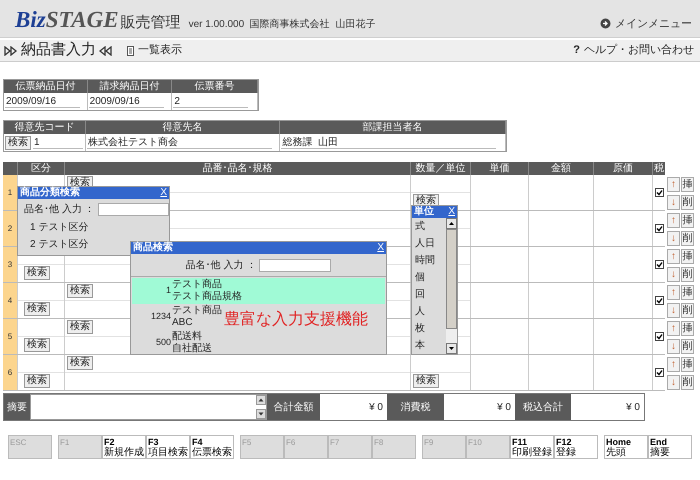  Describe the element at coordinates (429, 345) in the screenshot. I see `list-item: 本` at that location.